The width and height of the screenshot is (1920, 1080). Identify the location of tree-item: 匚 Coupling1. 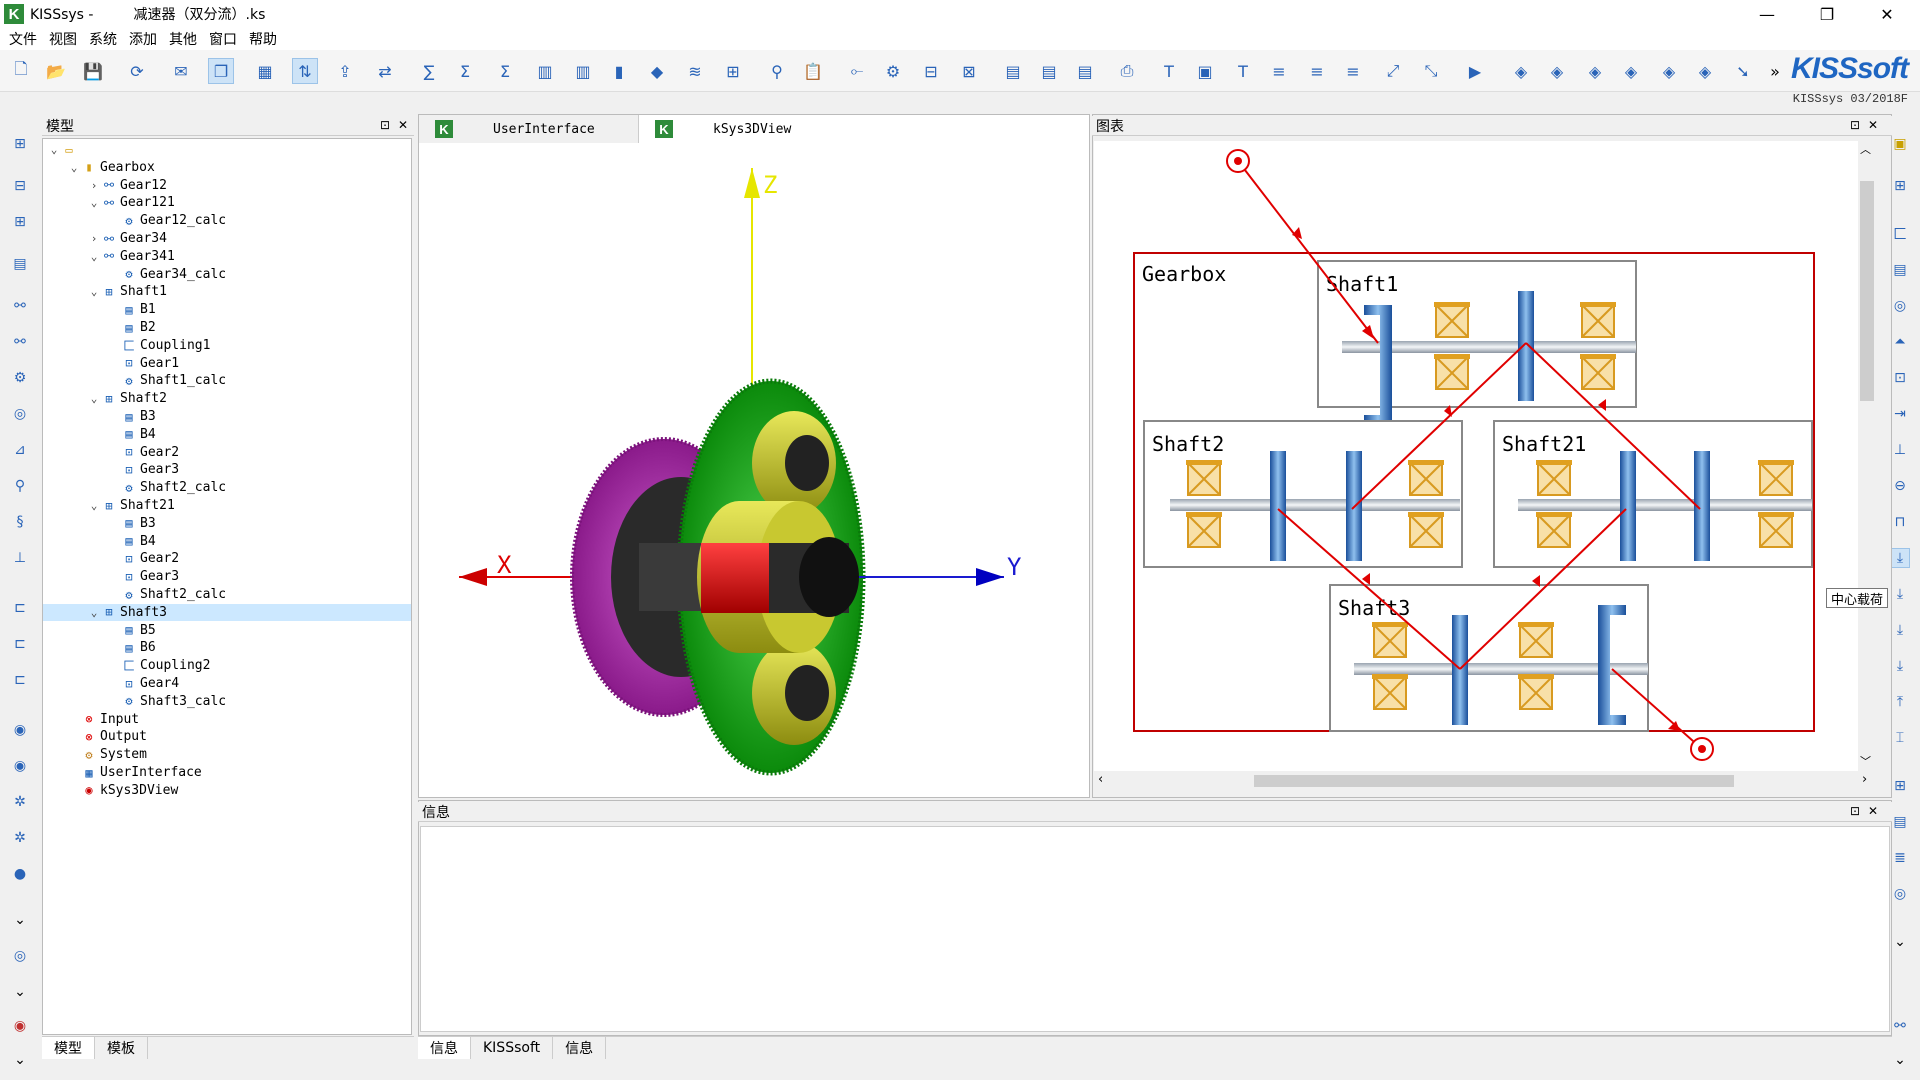
(158, 345).